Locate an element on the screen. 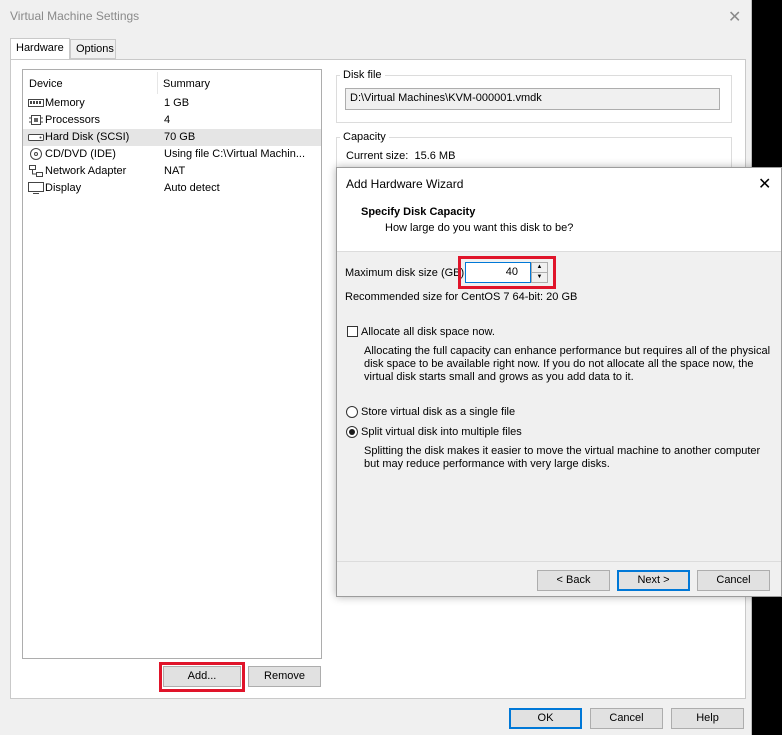  spin-down-icon: ▼ is located at coordinates (539, 277).